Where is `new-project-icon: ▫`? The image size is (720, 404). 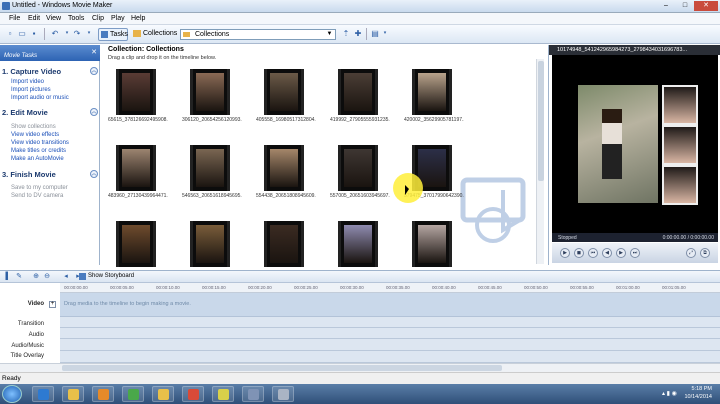 new-project-icon: ▫ is located at coordinates (10, 33).